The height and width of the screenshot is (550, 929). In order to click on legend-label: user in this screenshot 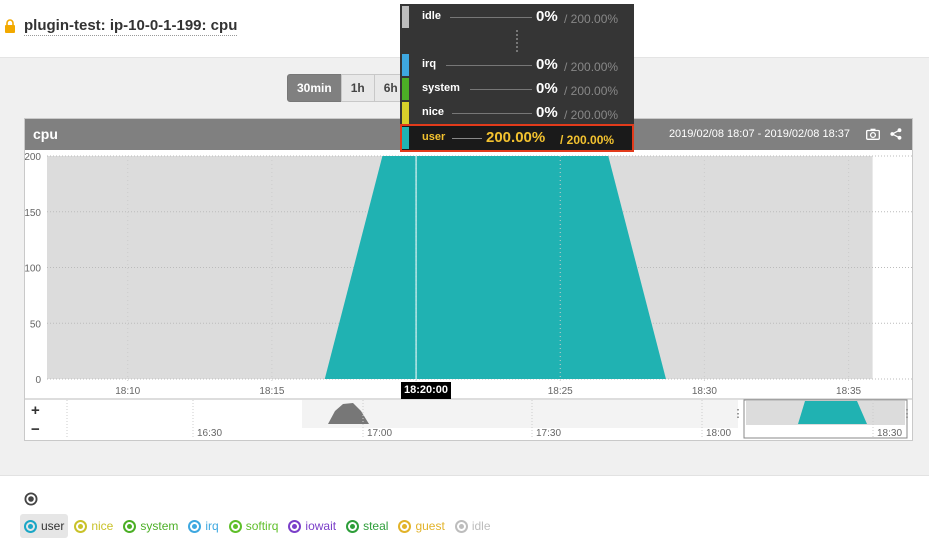, I will do `click(53, 526)`.